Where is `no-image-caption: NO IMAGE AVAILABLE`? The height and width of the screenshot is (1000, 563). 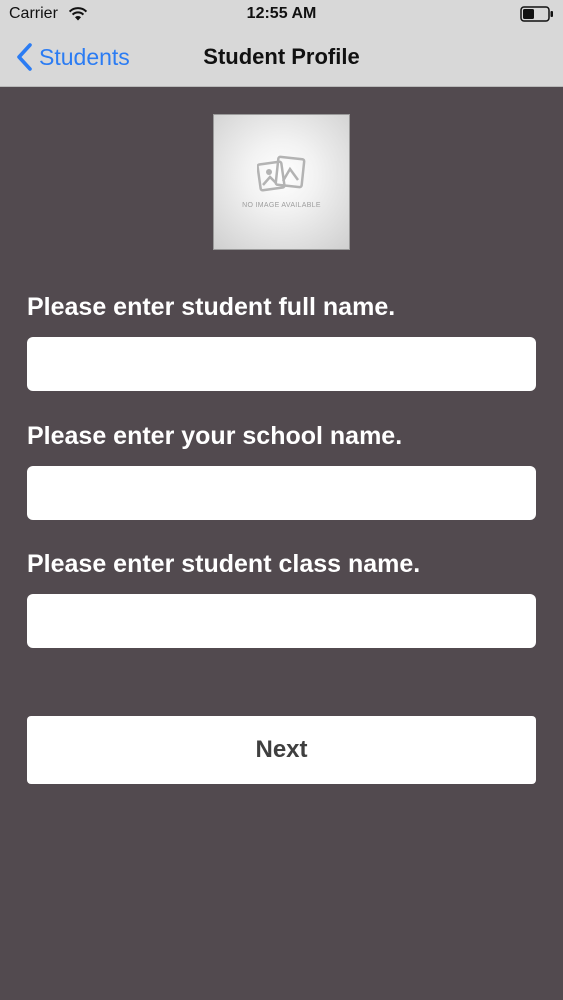 no-image-caption: NO IMAGE AVAILABLE is located at coordinates (281, 205).